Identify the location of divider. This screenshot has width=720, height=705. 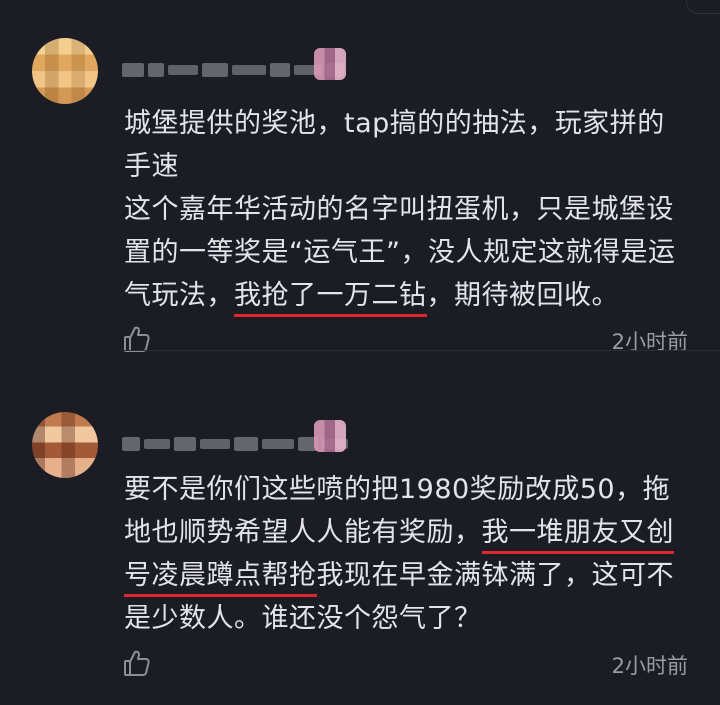
(421, 350).